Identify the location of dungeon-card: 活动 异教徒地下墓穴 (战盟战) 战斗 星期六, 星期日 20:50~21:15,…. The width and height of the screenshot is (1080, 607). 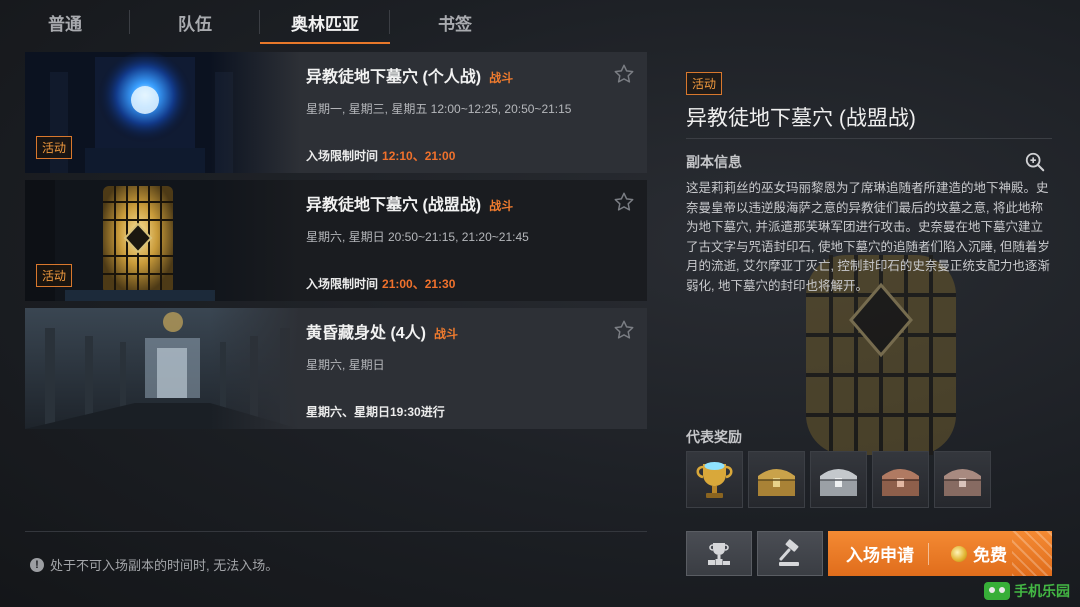
(336, 240).